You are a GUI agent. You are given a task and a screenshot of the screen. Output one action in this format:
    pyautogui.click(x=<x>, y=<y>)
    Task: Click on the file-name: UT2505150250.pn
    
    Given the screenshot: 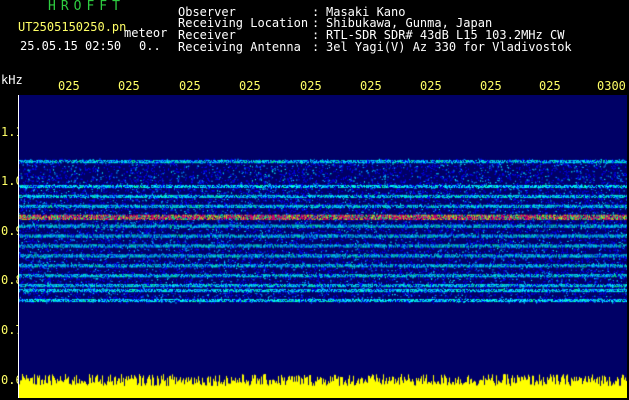 What is the action you would take?
    pyautogui.click(x=72, y=27)
    